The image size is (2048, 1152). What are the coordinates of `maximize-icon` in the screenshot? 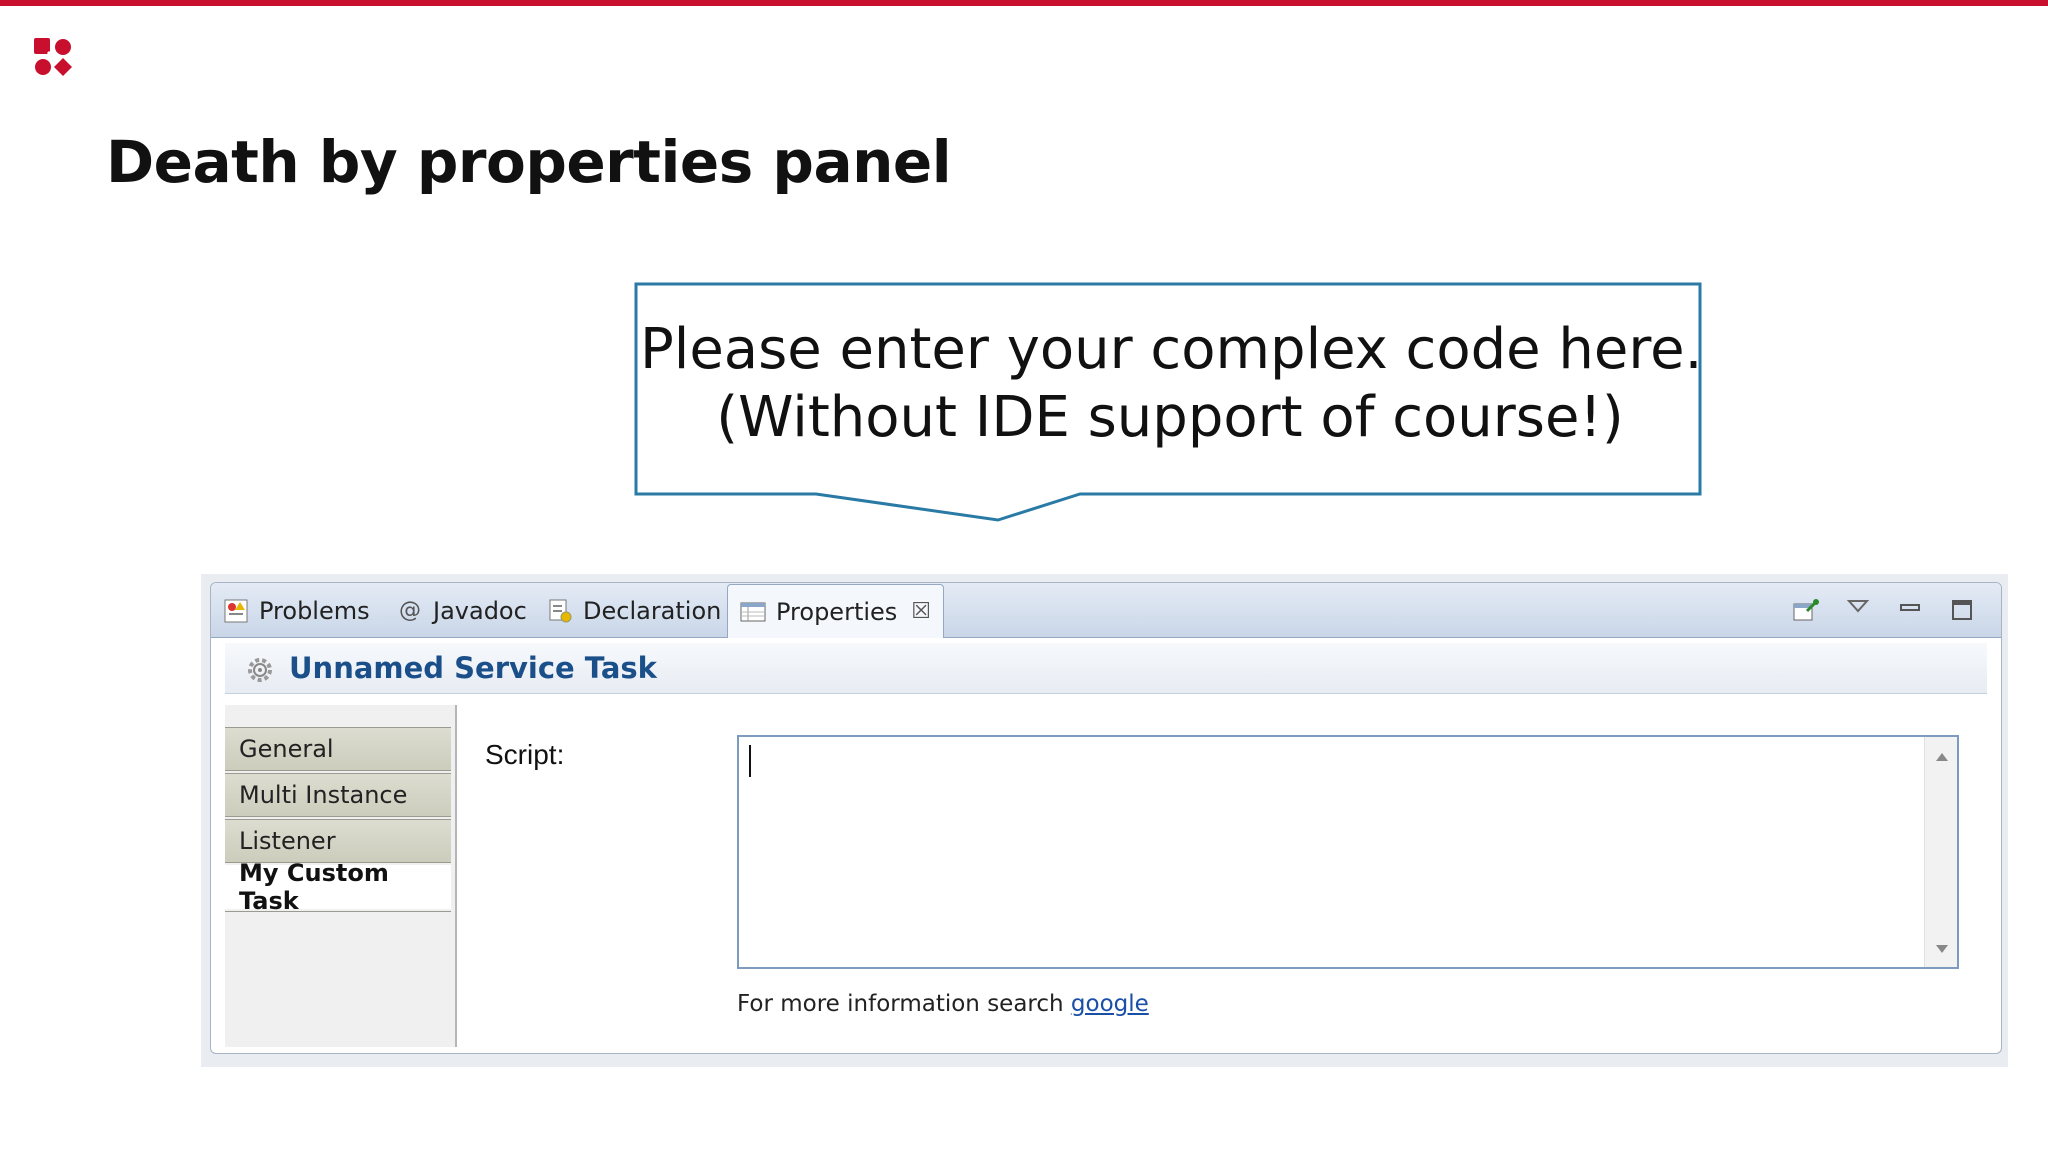 It's located at (1962, 610).